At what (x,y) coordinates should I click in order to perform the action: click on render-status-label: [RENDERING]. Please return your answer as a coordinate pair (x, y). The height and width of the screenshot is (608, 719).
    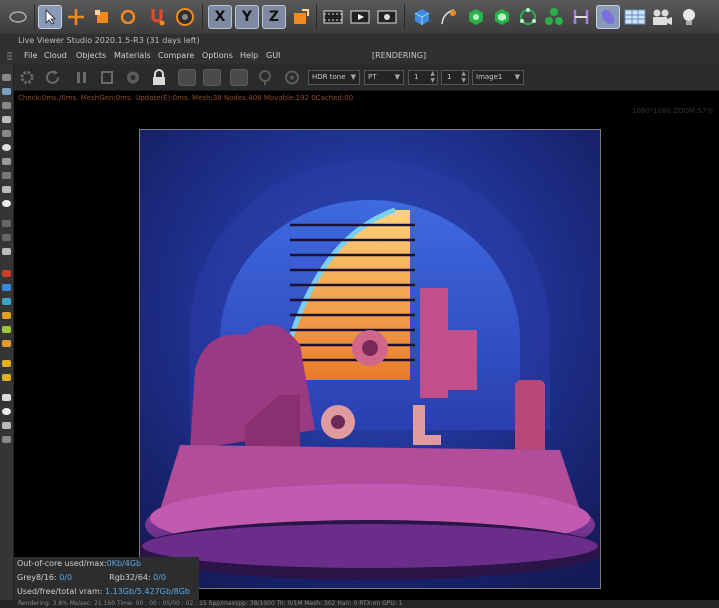
    Looking at the image, I should click on (399, 55).